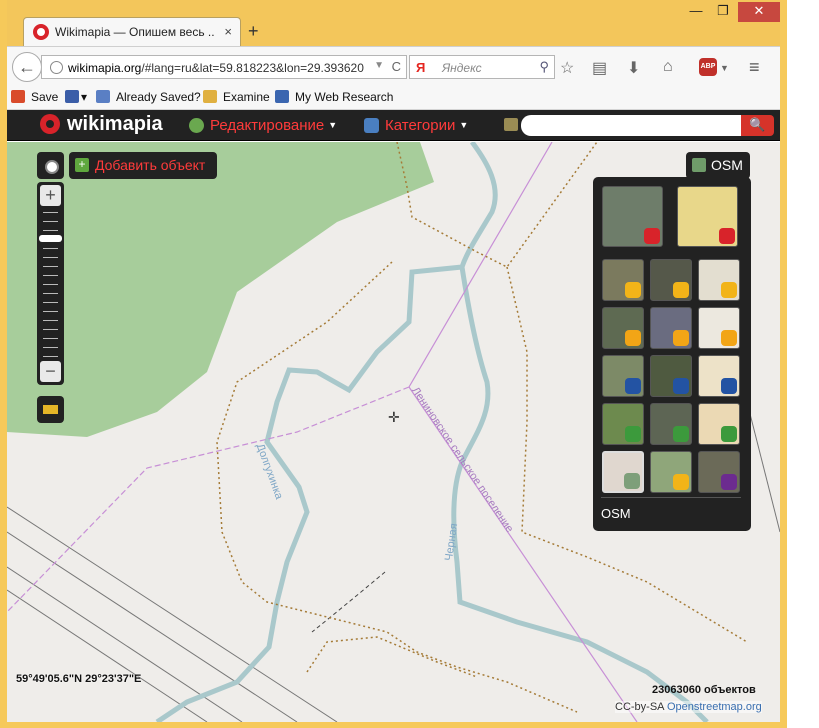 This screenshot has width=819, height=728. What do you see at coordinates (759, 12) in the screenshot?
I see `close-window-button: ✕` at bounding box center [759, 12].